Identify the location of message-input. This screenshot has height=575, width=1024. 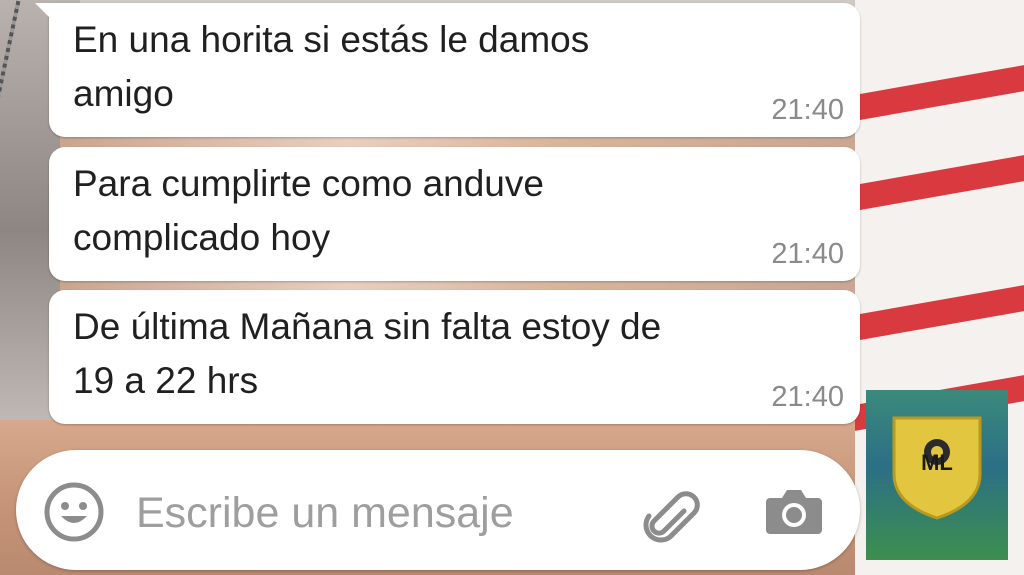
(376, 513).